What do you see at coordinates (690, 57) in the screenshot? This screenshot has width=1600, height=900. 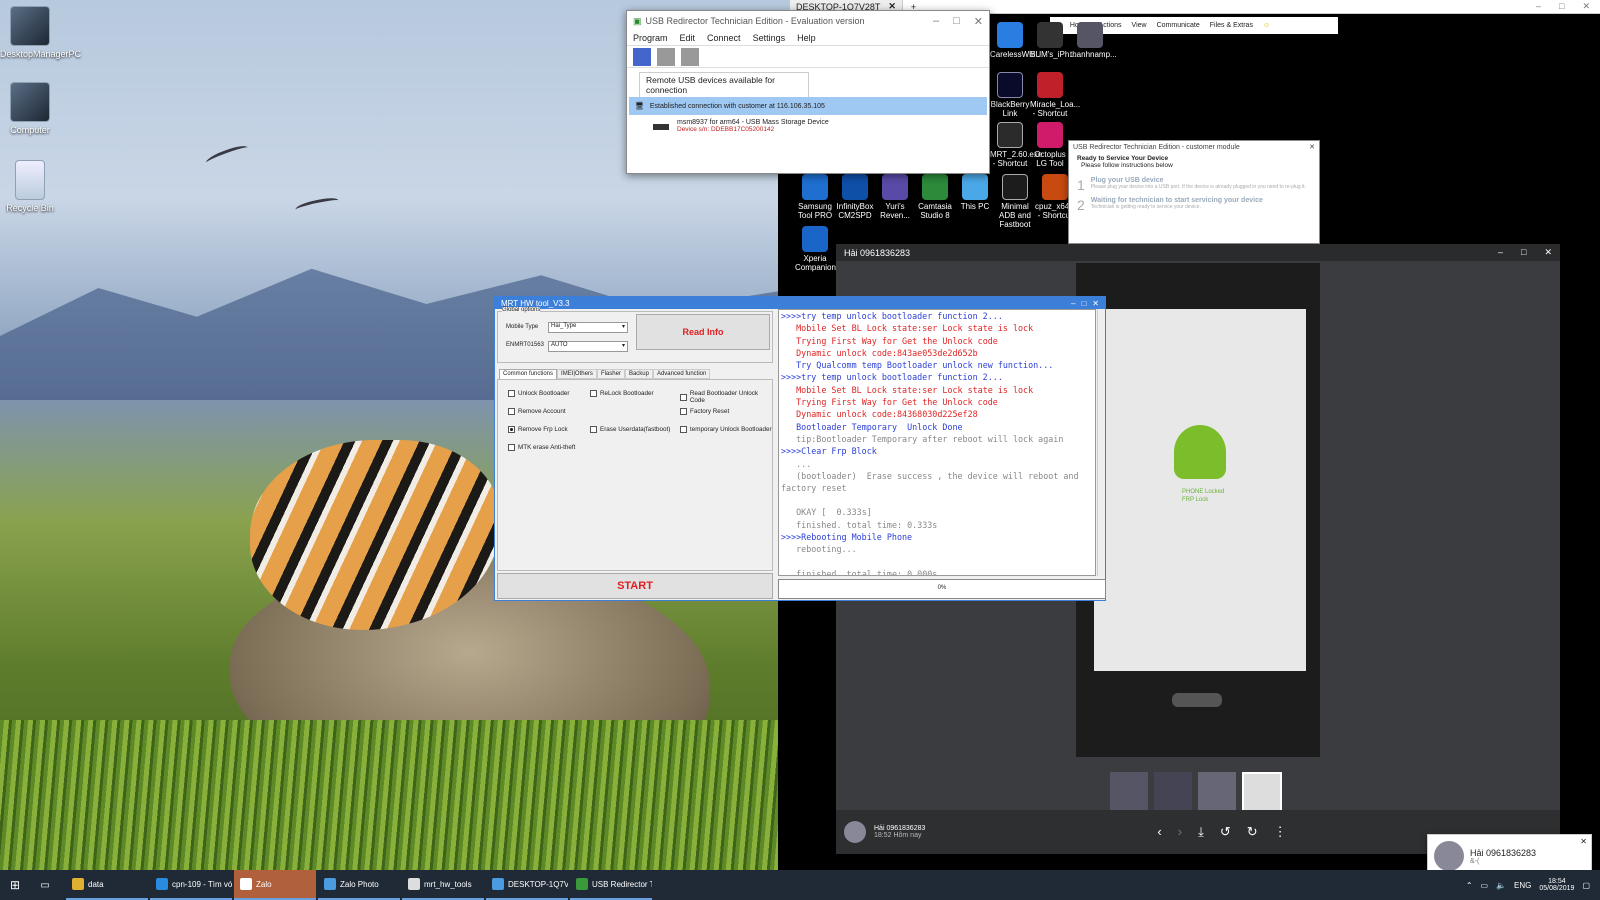 I see `usb-unplug-icon` at bounding box center [690, 57].